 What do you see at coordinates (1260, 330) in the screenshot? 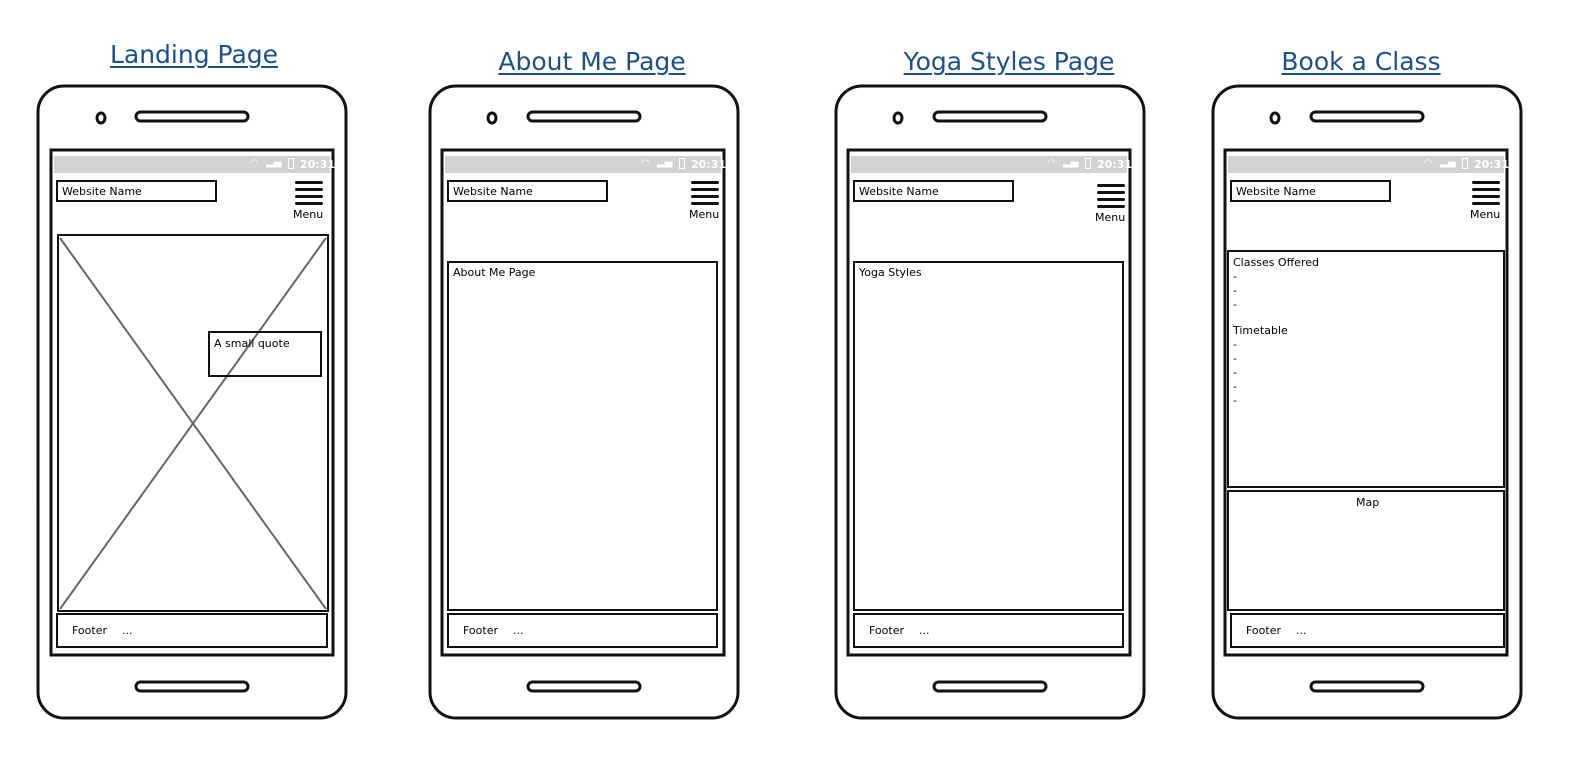
I see `timetable-heading: Timetable` at bounding box center [1260, 330].